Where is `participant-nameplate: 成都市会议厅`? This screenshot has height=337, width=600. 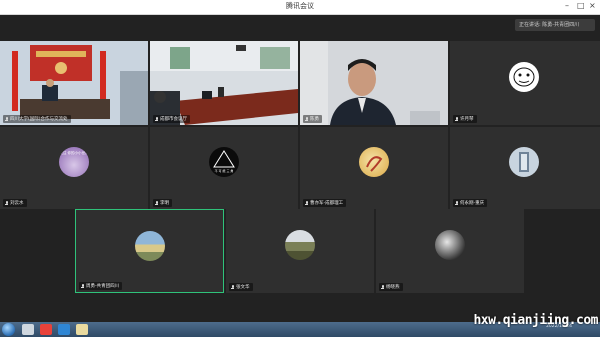
participant-nameplate: 成都市会议厅 is located at coordinates (171, 119).